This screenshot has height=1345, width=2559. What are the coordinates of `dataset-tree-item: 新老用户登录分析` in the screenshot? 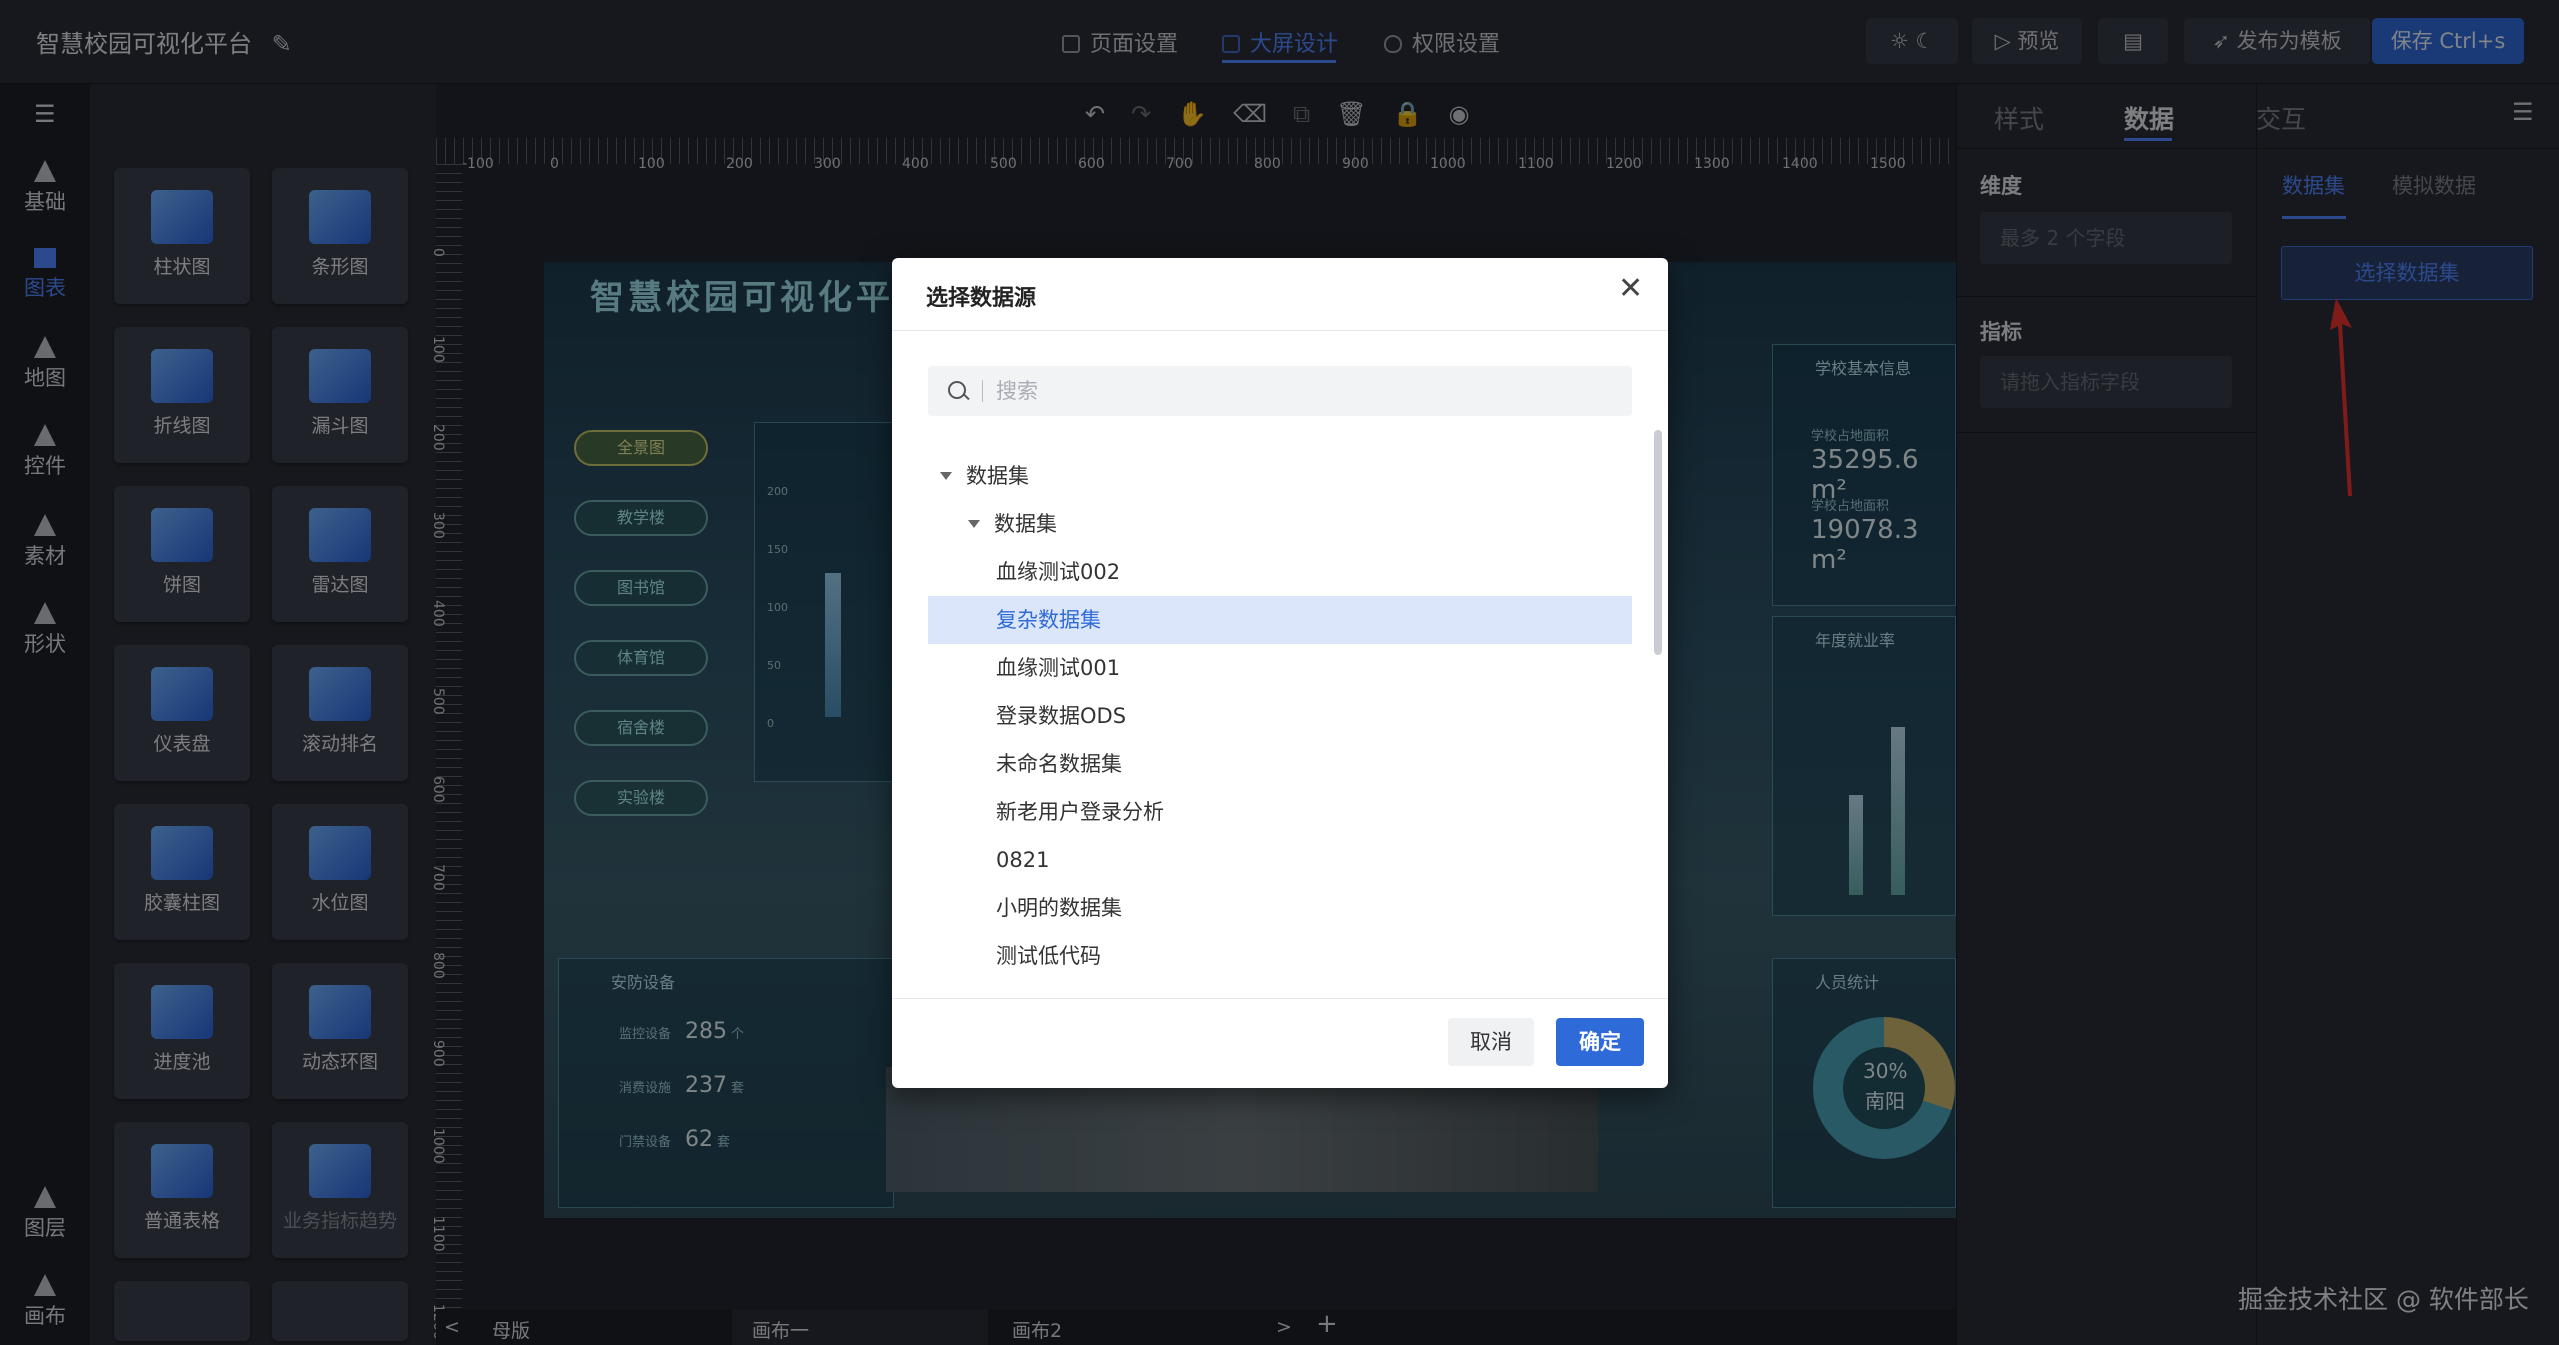 It's located at (1280, 812).